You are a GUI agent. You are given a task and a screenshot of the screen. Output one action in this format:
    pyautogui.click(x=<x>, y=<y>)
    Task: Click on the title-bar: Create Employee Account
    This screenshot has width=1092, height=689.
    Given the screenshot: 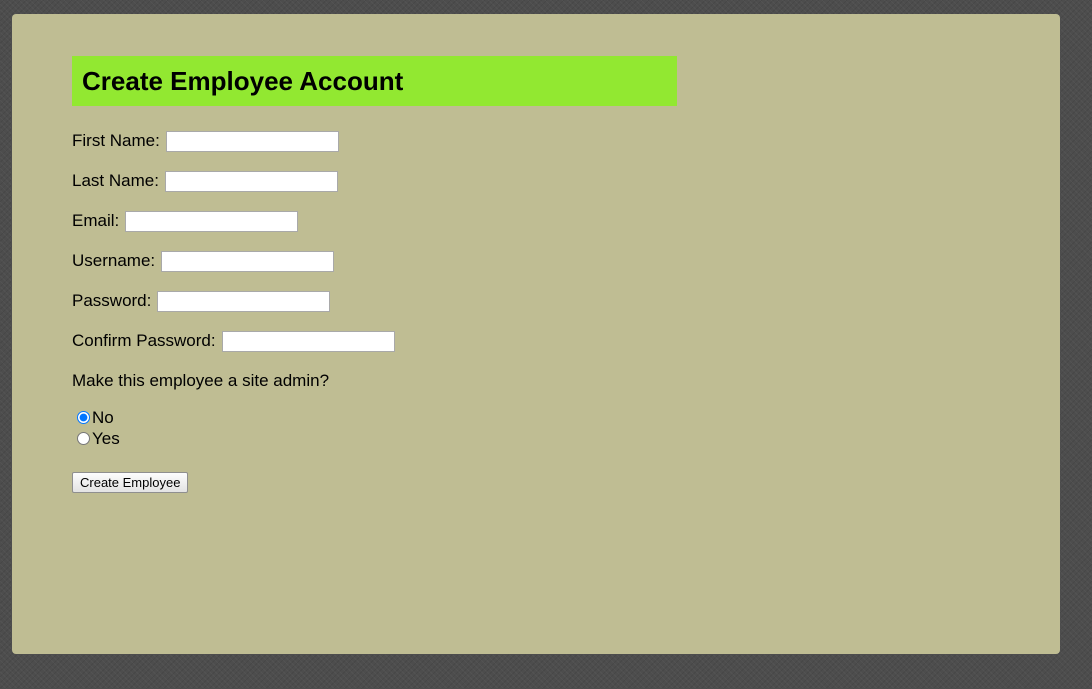 What is the action you would take?
    pyautogui.click(x=374, y=81)
    